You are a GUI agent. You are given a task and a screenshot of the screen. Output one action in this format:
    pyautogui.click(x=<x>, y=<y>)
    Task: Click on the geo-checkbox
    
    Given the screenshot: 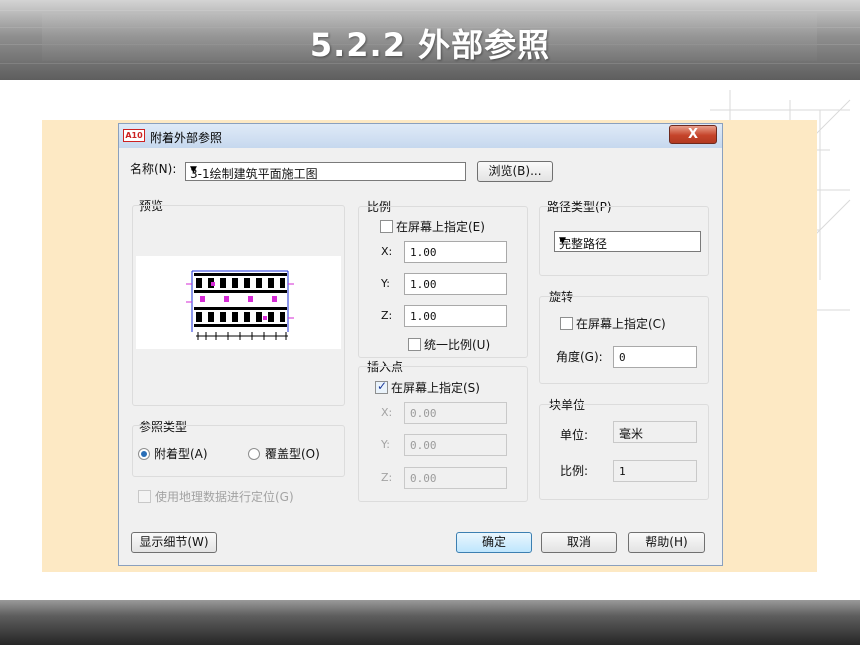 What is the action you would take?
    pyautogui.click(x=144, y=496)
    